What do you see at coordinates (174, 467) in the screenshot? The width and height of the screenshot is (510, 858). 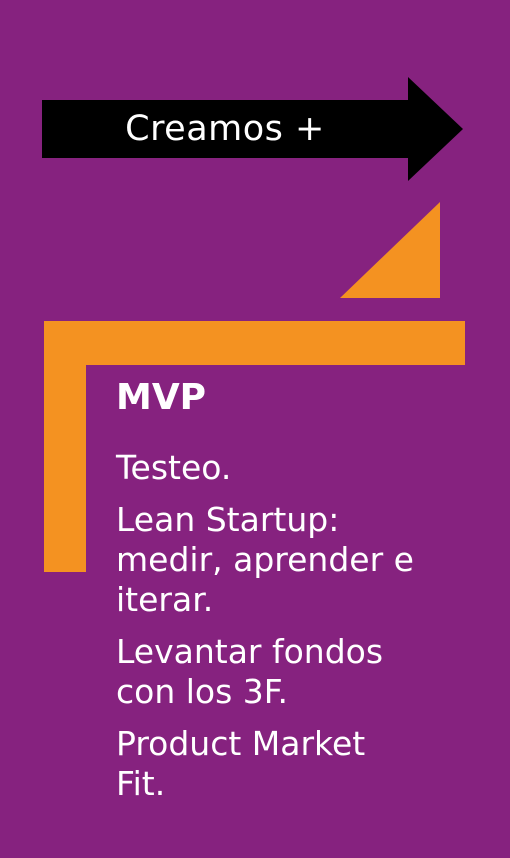 I see `list-item: Testeo.` at bounding box center [174, 467].